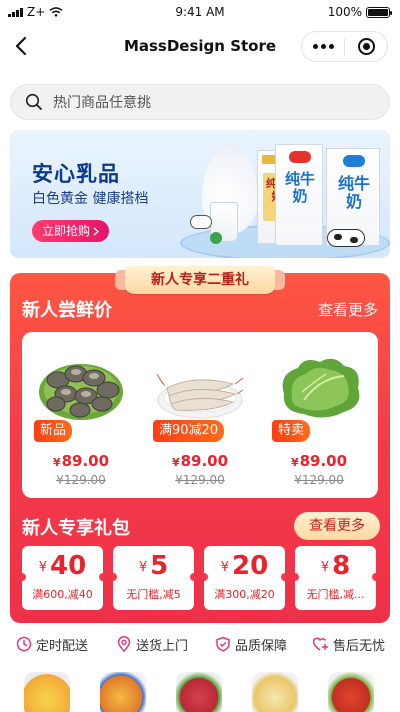 The height and width of the screenshot is (712, 400). What do you see at coordinates (62, 566) in the screenshot?
I see `coupon-amount: ¥40` at bounding box center [62, 566].